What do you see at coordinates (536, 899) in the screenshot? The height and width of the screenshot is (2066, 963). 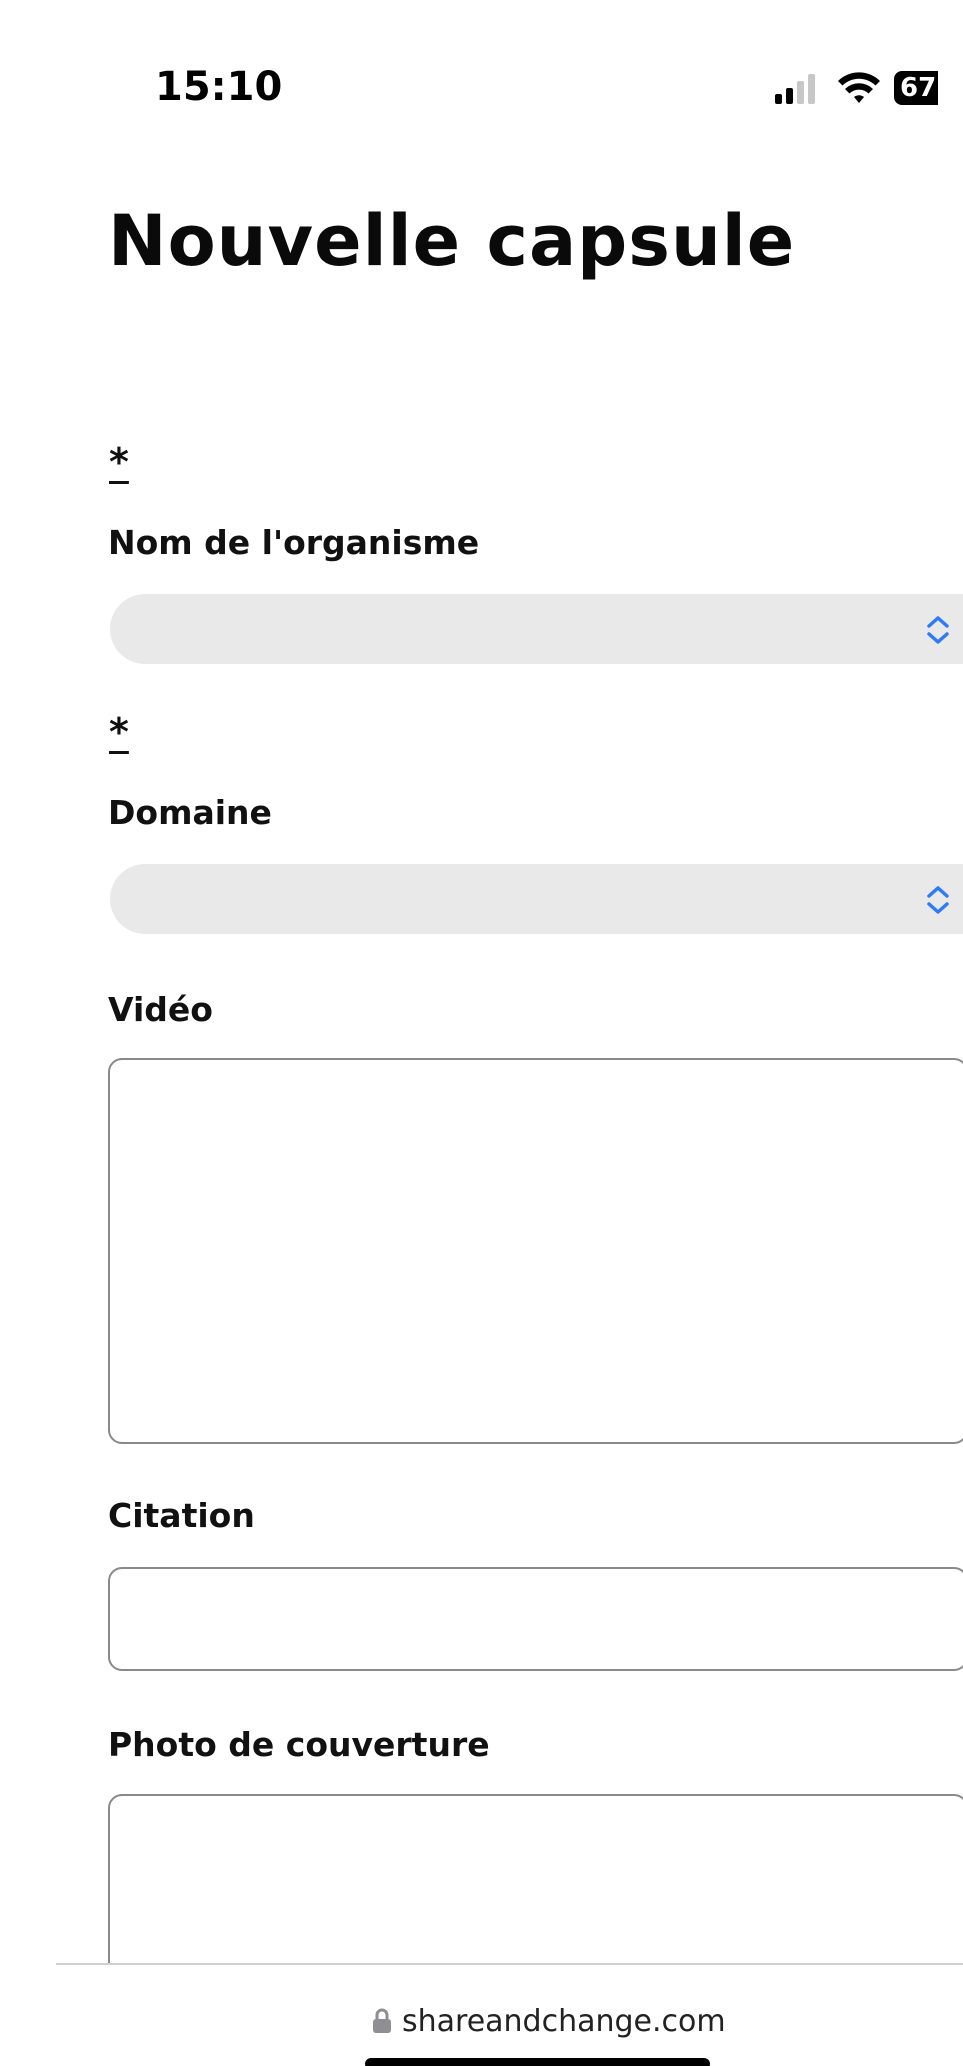 I see `domaine-select` at bounding box center [536, 899].